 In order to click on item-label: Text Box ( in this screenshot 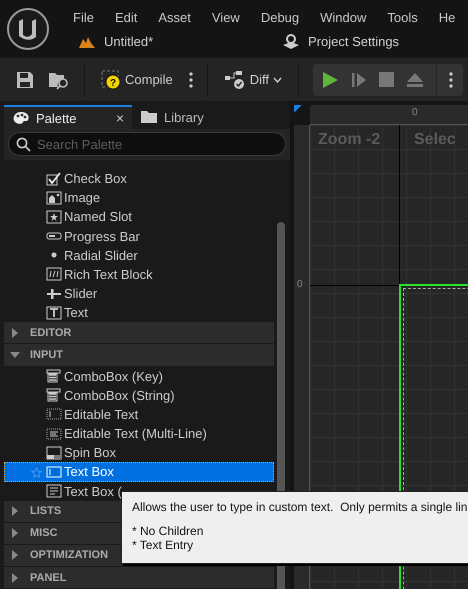, I will do `click(93, 491)`.